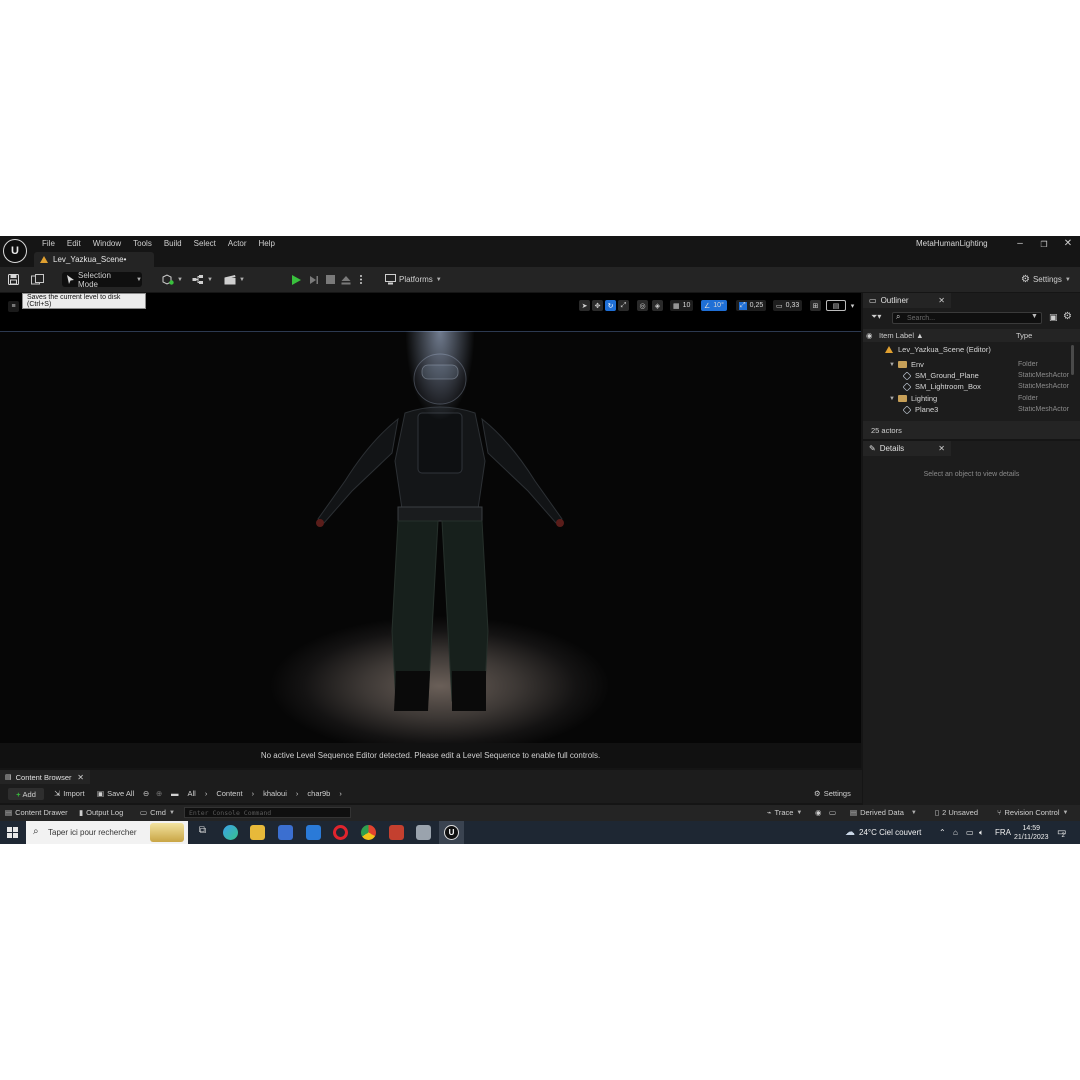 The width and height of the screenshot is (1080, 1080). I want to click on layout-icon: ▤, so click(836, 305).